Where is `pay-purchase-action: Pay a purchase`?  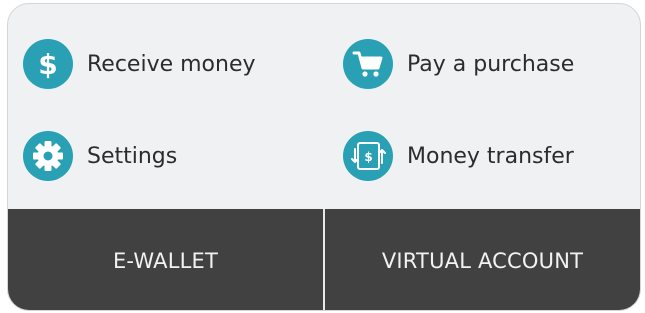 pay-purchase-action: Pay a purchase is located at coordinates (458, 64).